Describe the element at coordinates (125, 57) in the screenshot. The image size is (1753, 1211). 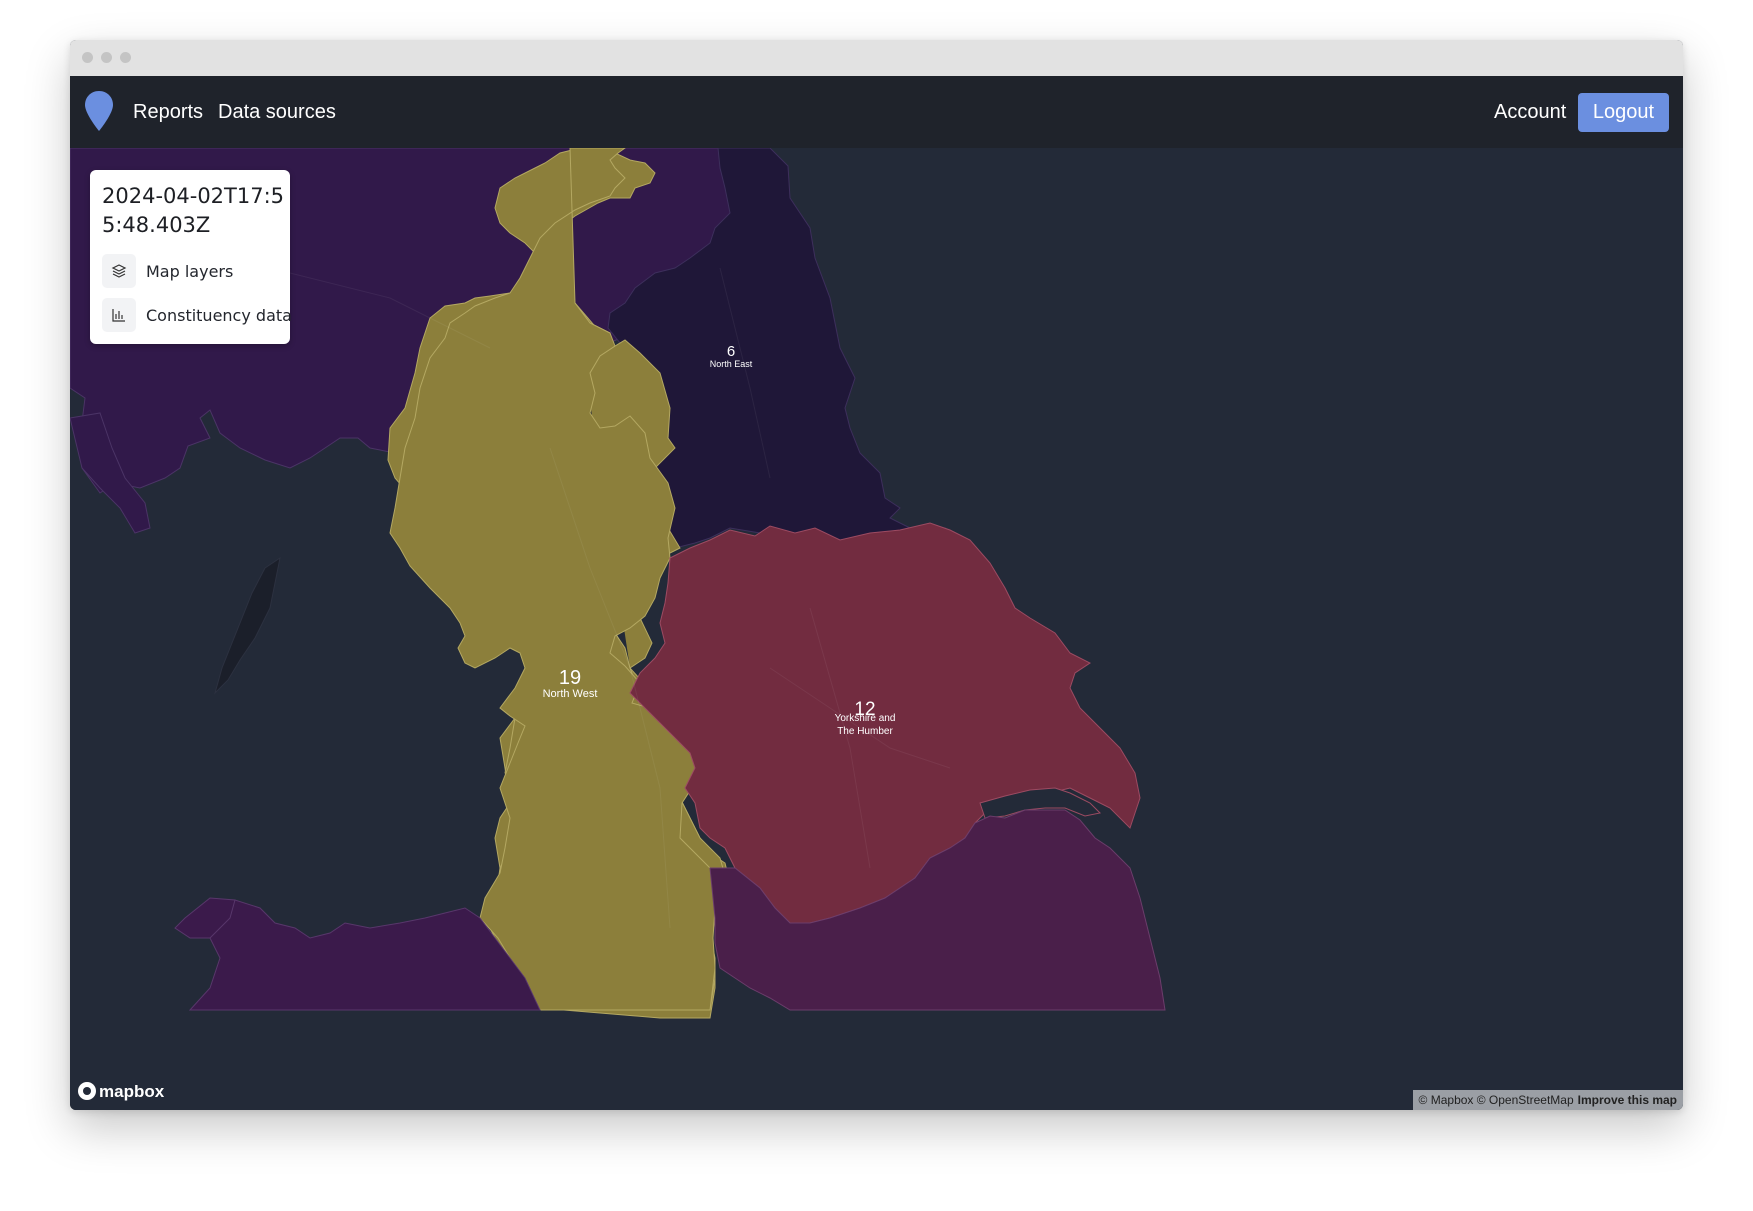
I see `window-maximize-dot` at that location.